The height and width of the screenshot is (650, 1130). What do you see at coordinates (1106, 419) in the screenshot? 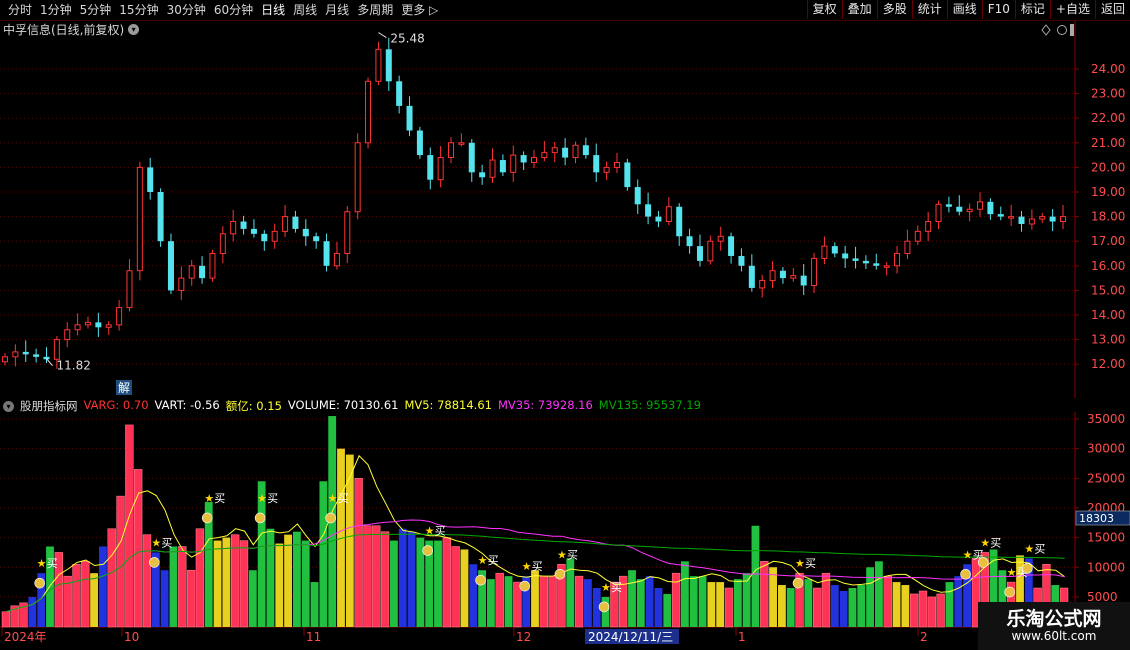
I see `volume-tick-label: 35000` at bounding box center [1106, 419].